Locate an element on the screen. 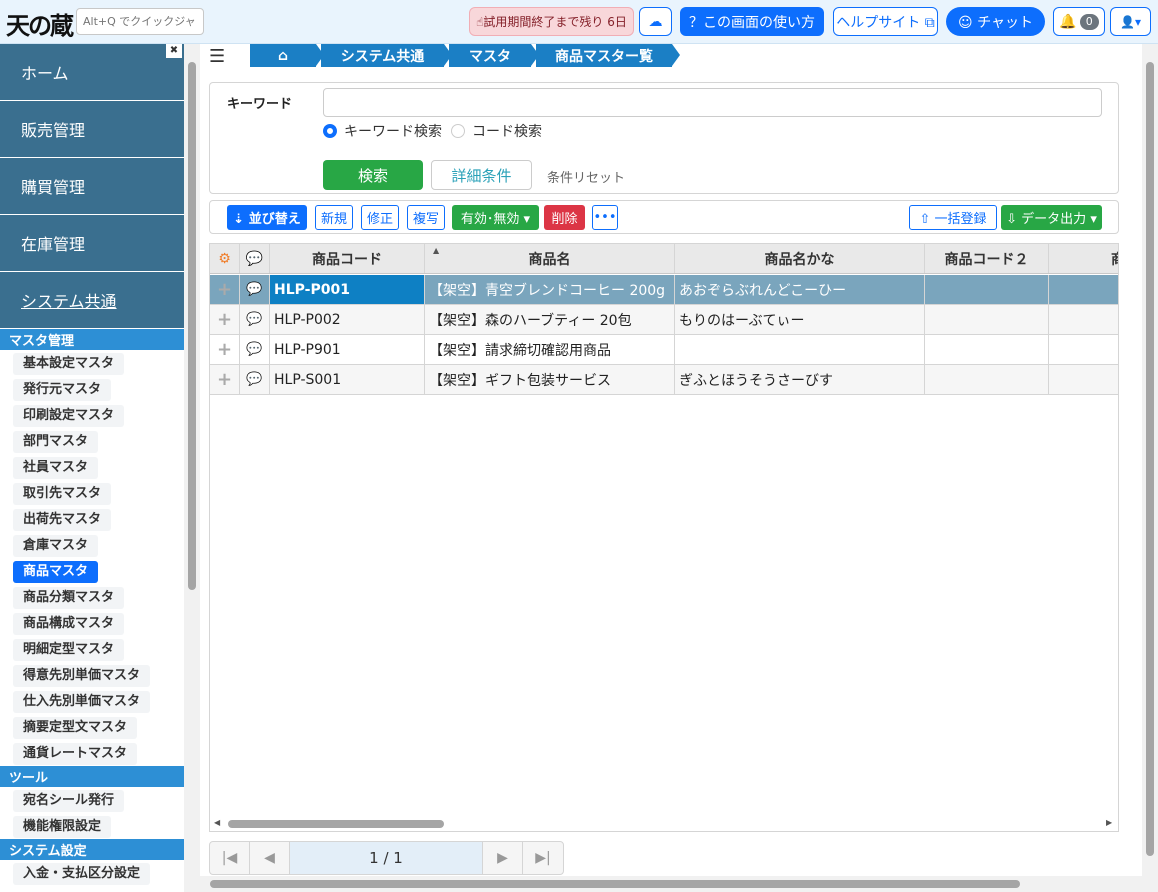  table-row: + 💬 HLP-P901 【架空】請求締切確認用商品 is located at coordinates (664, 350).